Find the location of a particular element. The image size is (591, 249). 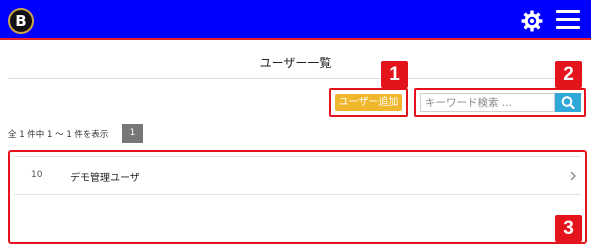

result-count-text: 全 1 件中 1 ～ 1 件を表示 is located at coordinates (58, 135).